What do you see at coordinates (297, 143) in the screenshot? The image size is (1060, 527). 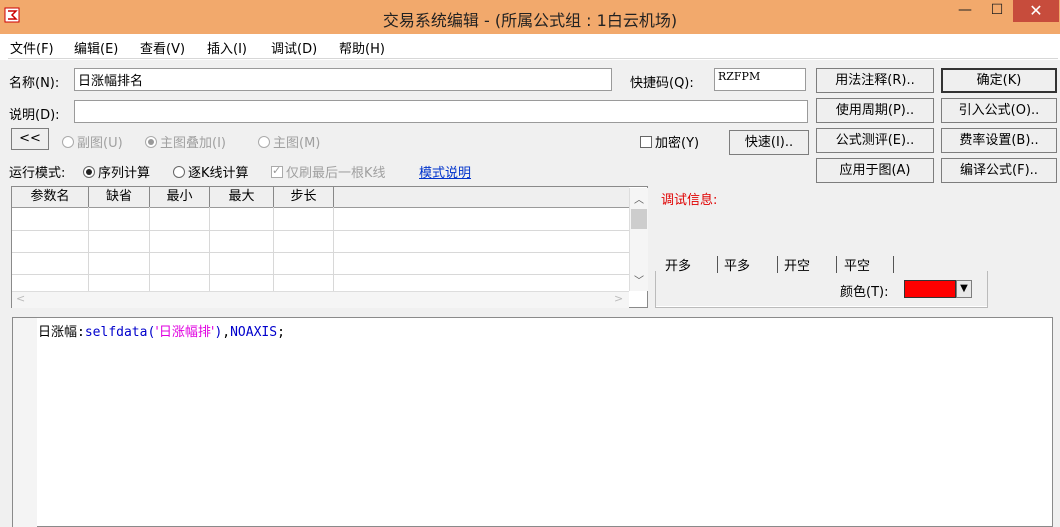 I see `main-chart-label: 主图(M)` at bounding box center [297, 143].